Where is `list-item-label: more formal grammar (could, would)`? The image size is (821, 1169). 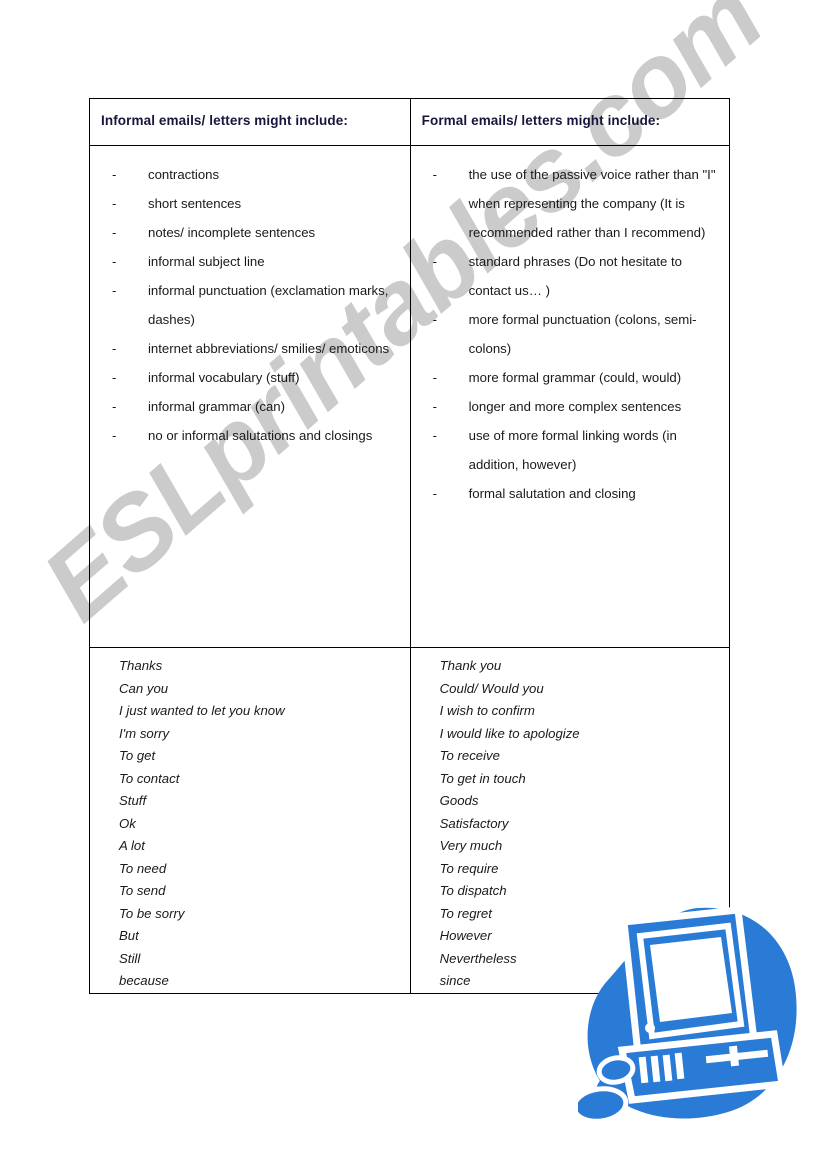 list-item-label: more formal grammar (could, would) is located at coordinates (575, 377).